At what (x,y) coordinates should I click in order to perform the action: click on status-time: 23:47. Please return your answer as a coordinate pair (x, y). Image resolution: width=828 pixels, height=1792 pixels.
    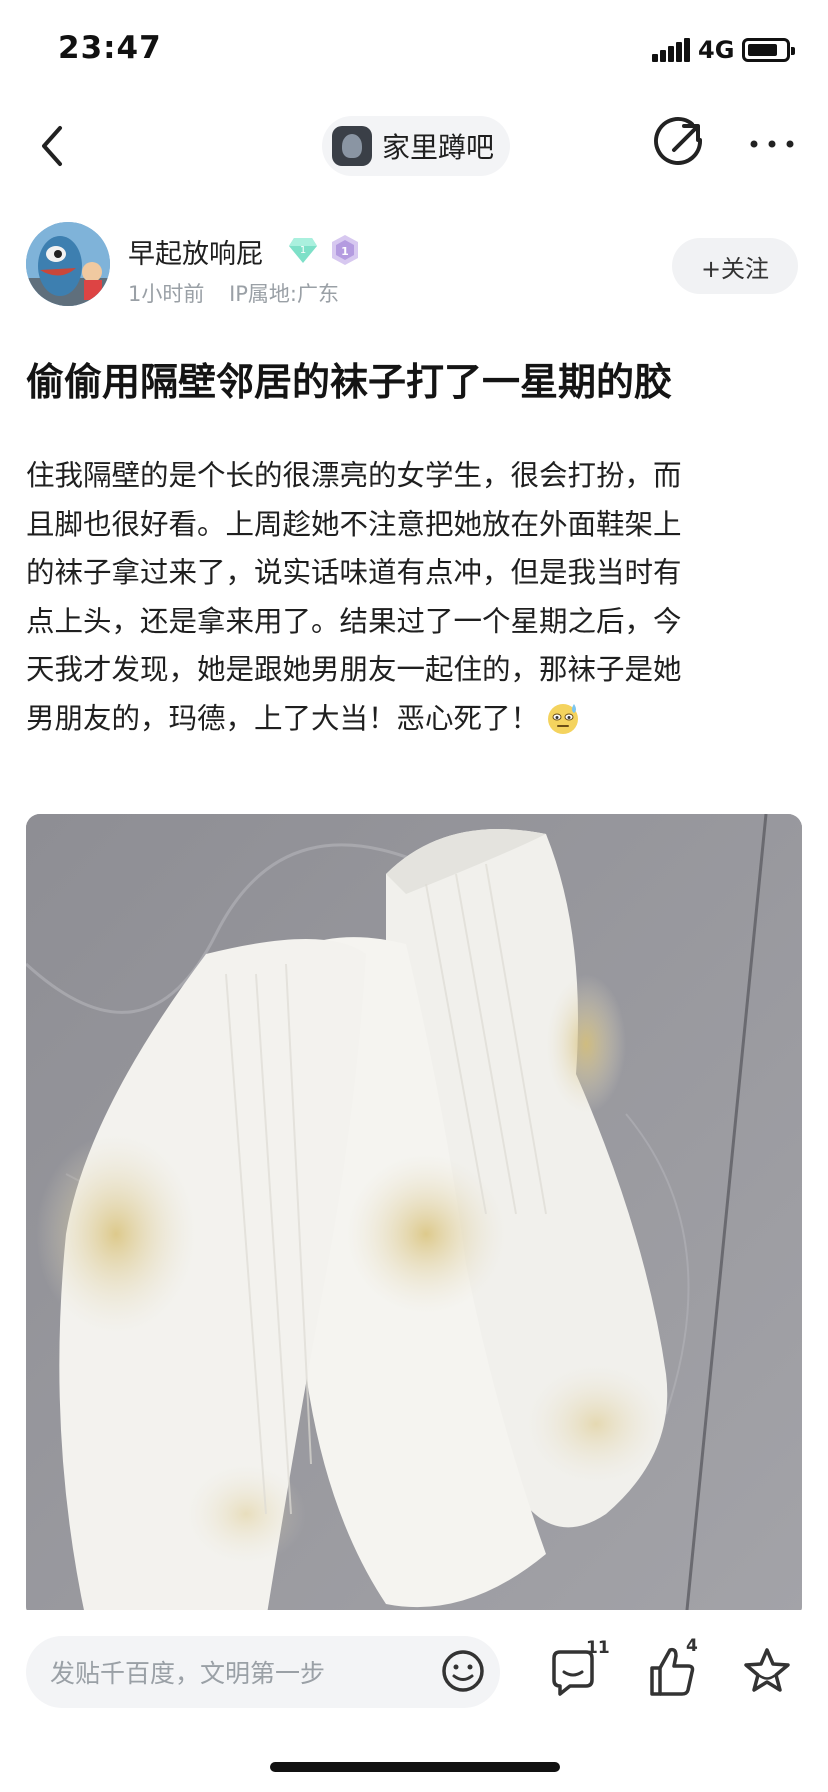
    Looking at the image, I should click on (110, 48).